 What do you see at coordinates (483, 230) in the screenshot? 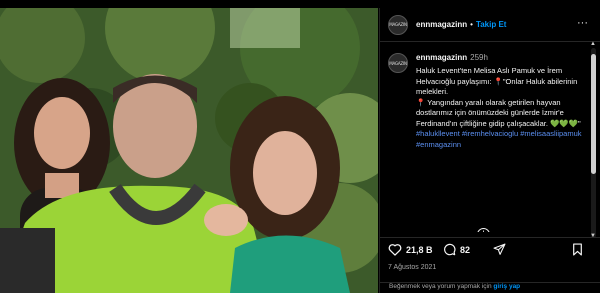
I see `plus-circle-icon: +` at bounding box center [483, 230].